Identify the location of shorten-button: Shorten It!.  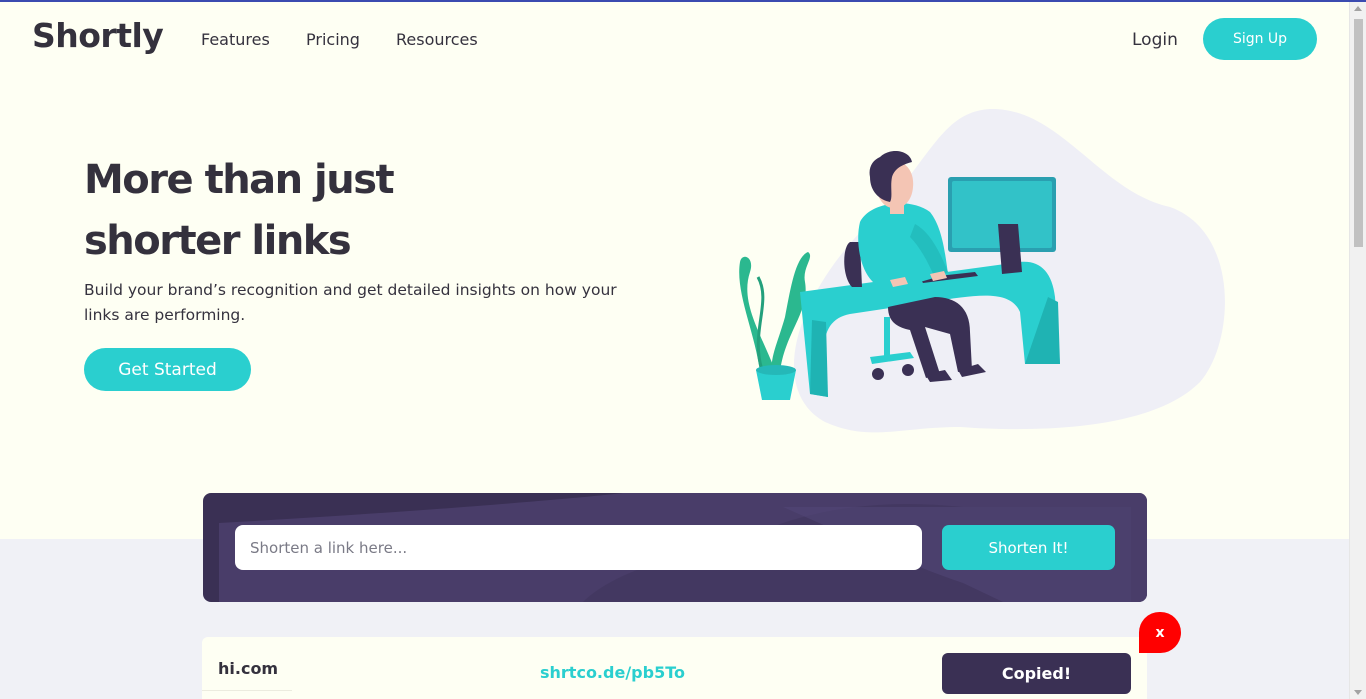
(1028, 547).